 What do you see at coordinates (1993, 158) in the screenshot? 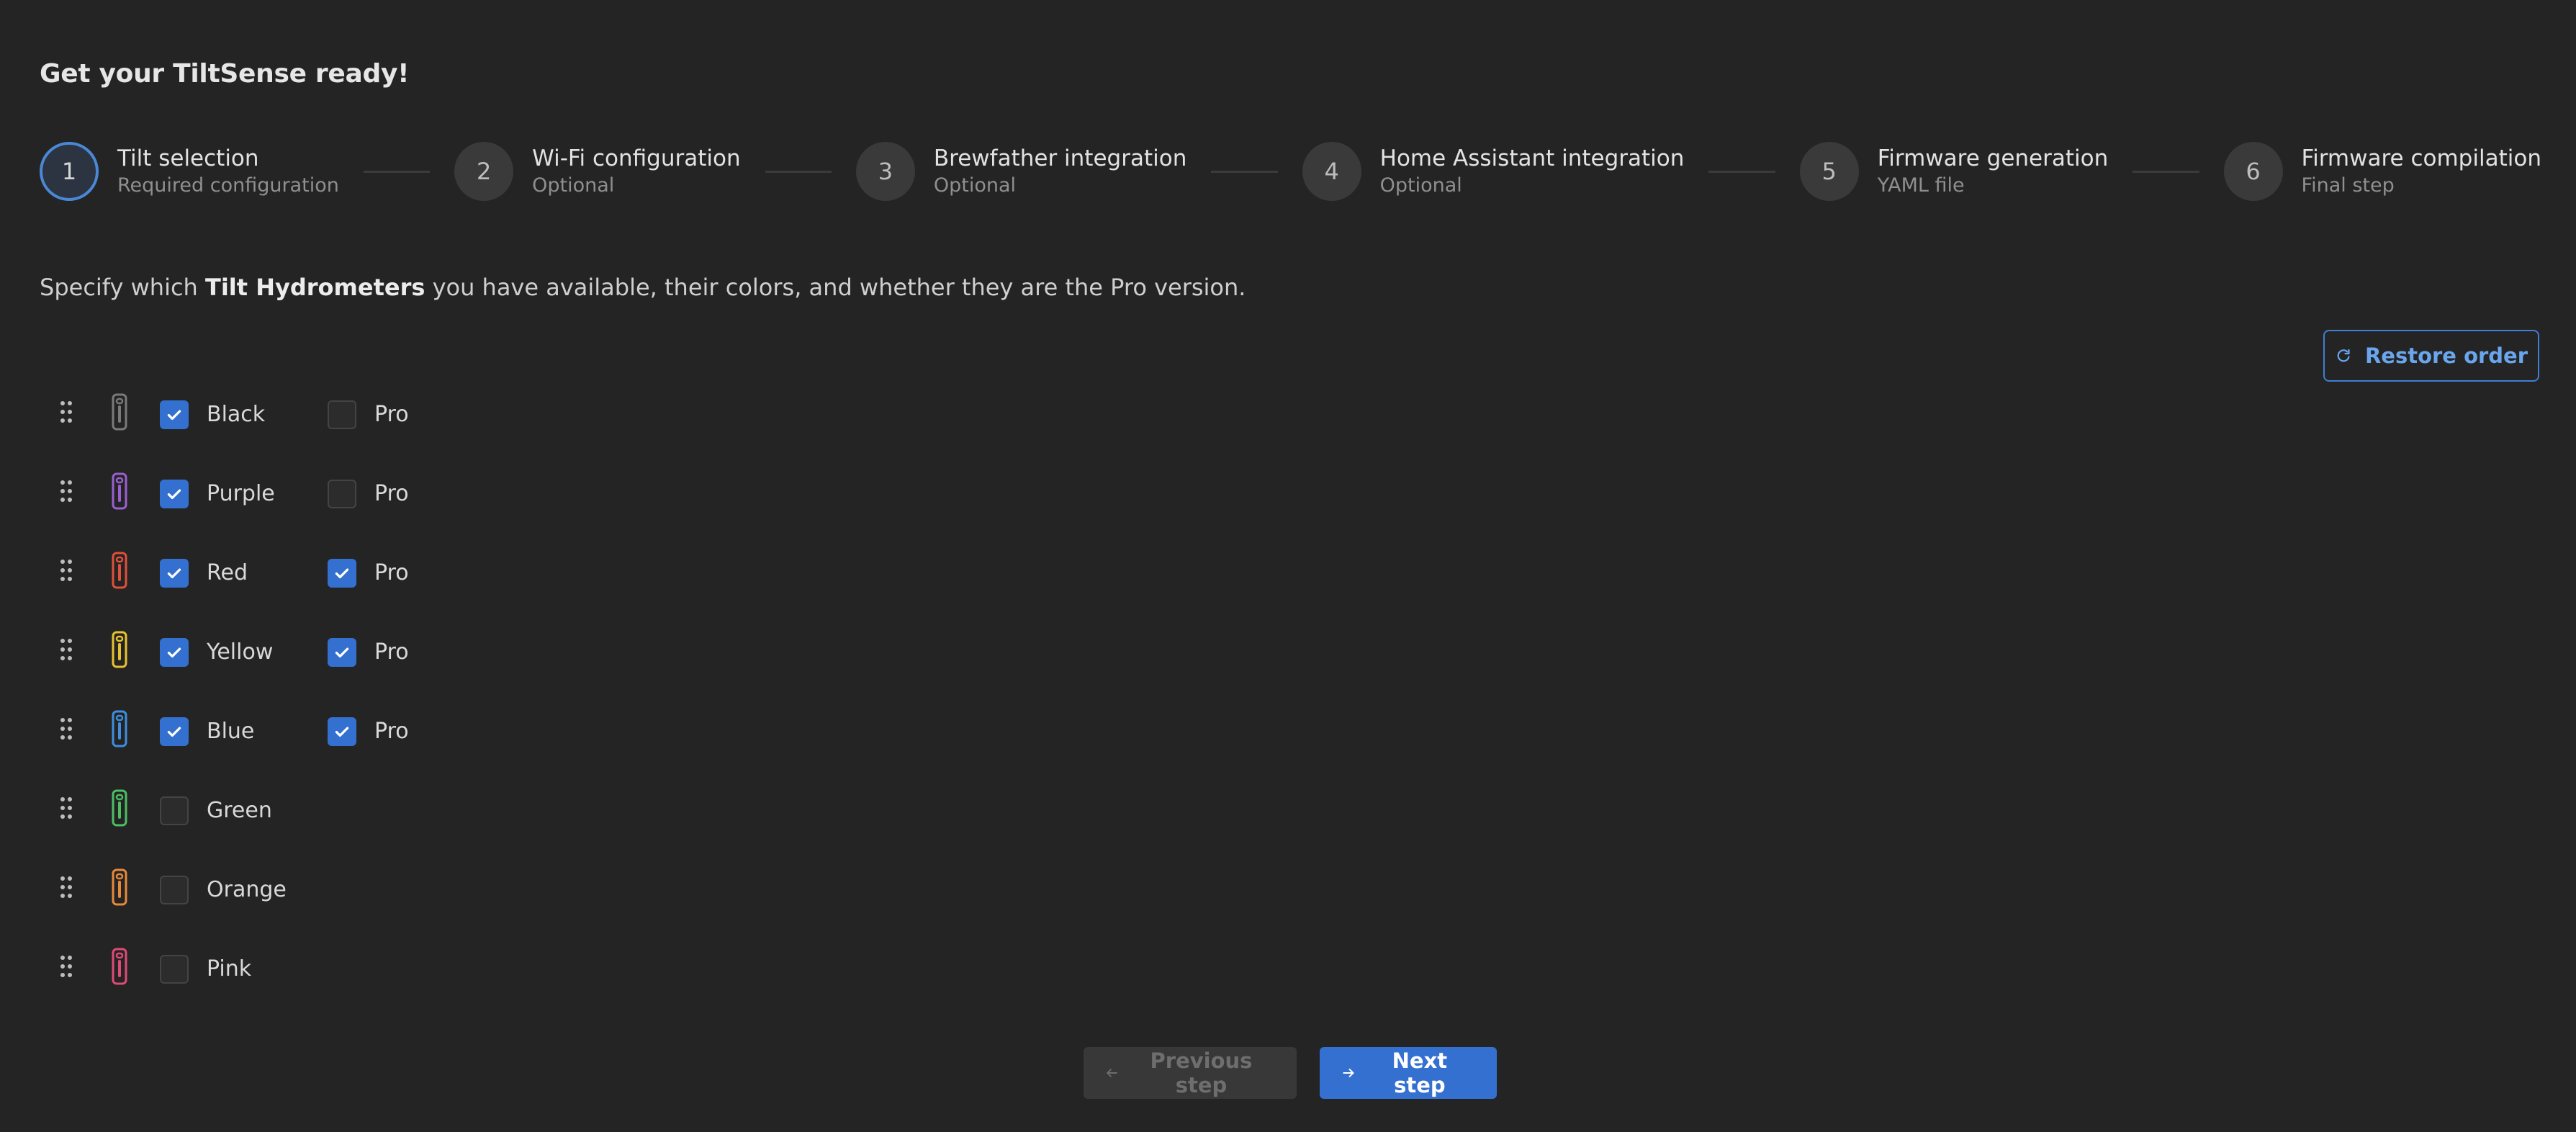
I see `step-label: Firmware generation` at bounding box center [1993, 158].